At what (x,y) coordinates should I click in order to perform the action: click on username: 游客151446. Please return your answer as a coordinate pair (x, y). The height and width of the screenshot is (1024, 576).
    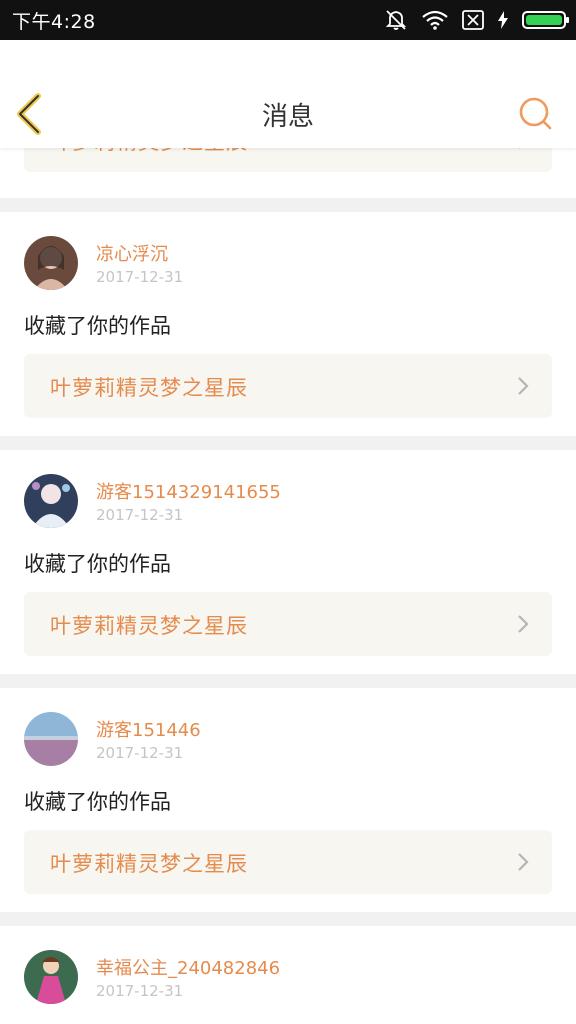
    Looking at the image, I should click on (148, 729).